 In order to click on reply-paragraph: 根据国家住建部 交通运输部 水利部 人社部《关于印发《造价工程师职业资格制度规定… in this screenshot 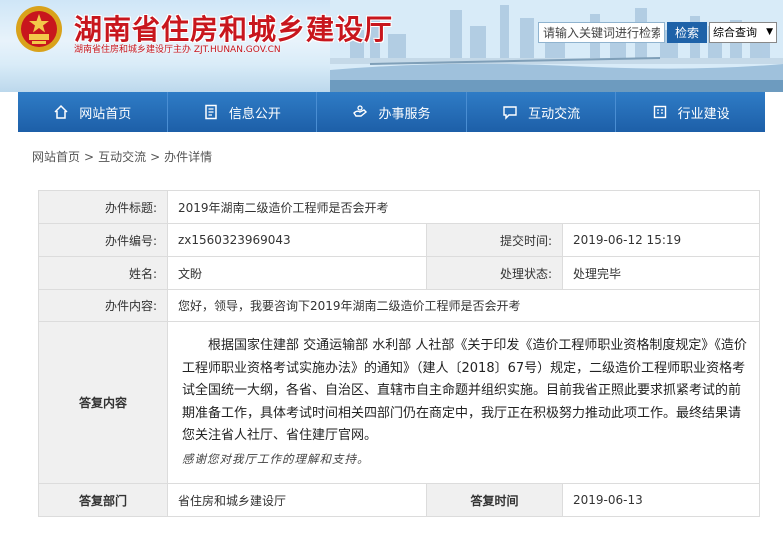, I will do `click(464, 390)`.